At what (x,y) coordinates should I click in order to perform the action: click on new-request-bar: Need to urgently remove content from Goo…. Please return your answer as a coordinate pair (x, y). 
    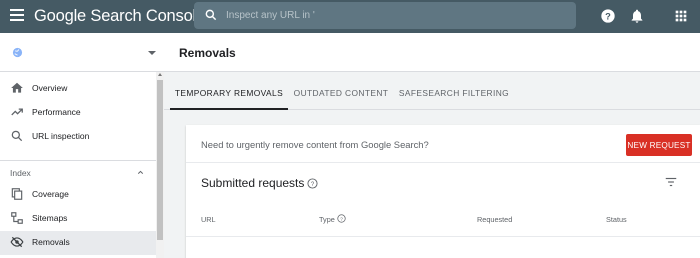
    Looking at the image, I should click on (443, 144).